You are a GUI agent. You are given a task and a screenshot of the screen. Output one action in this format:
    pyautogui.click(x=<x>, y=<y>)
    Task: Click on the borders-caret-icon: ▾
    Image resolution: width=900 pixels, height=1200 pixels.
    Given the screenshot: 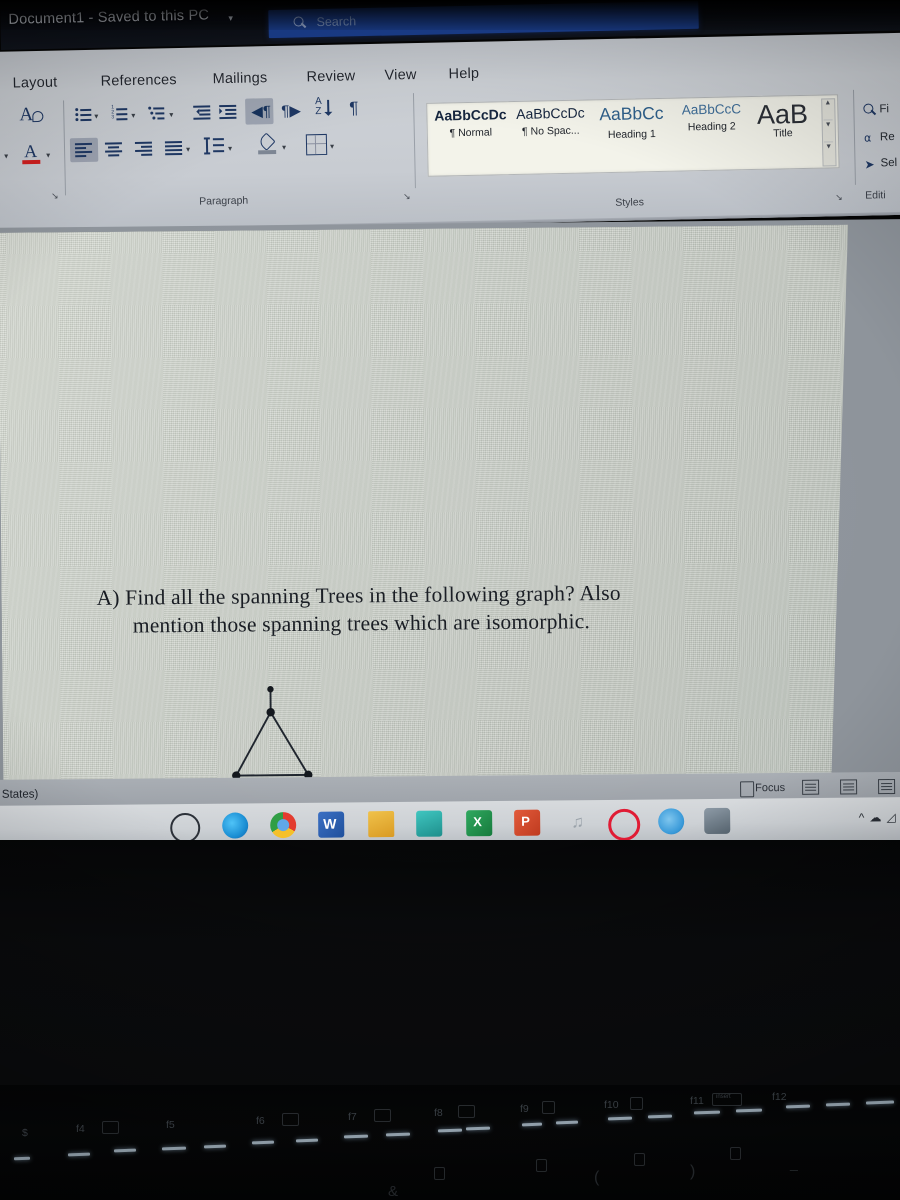 What is the action you would take?
    pyautogui.click(x=332, y=146)
    